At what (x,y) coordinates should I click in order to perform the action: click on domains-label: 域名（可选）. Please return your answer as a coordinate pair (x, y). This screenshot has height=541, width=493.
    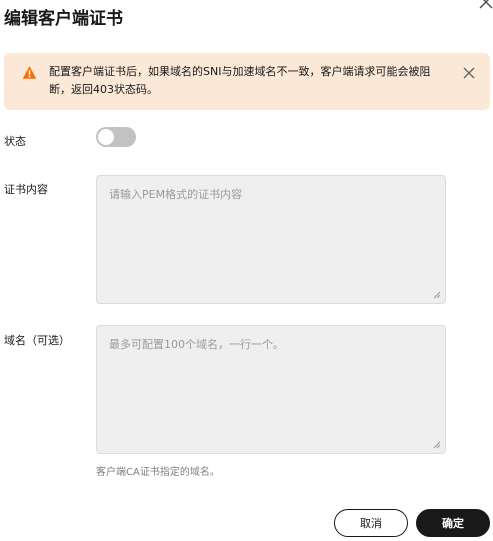
    Looking at the image, I should click on (37, 340).